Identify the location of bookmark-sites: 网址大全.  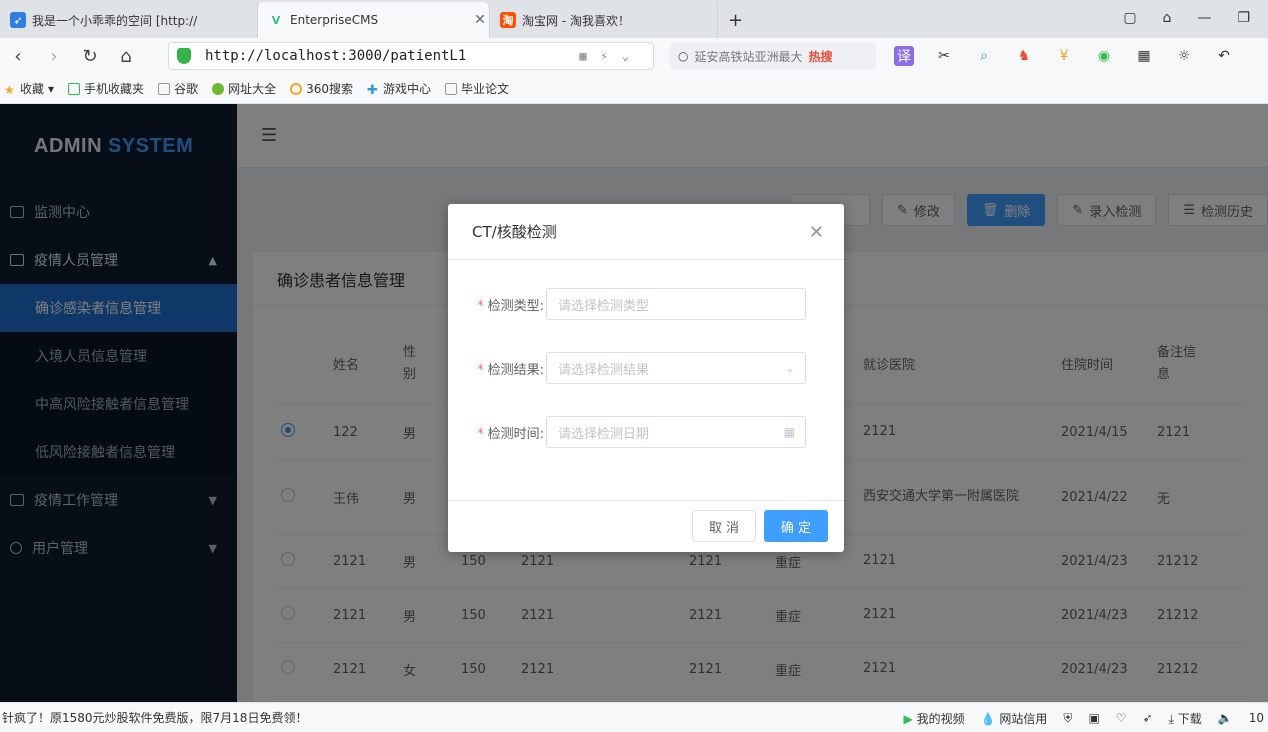
(244, 88).